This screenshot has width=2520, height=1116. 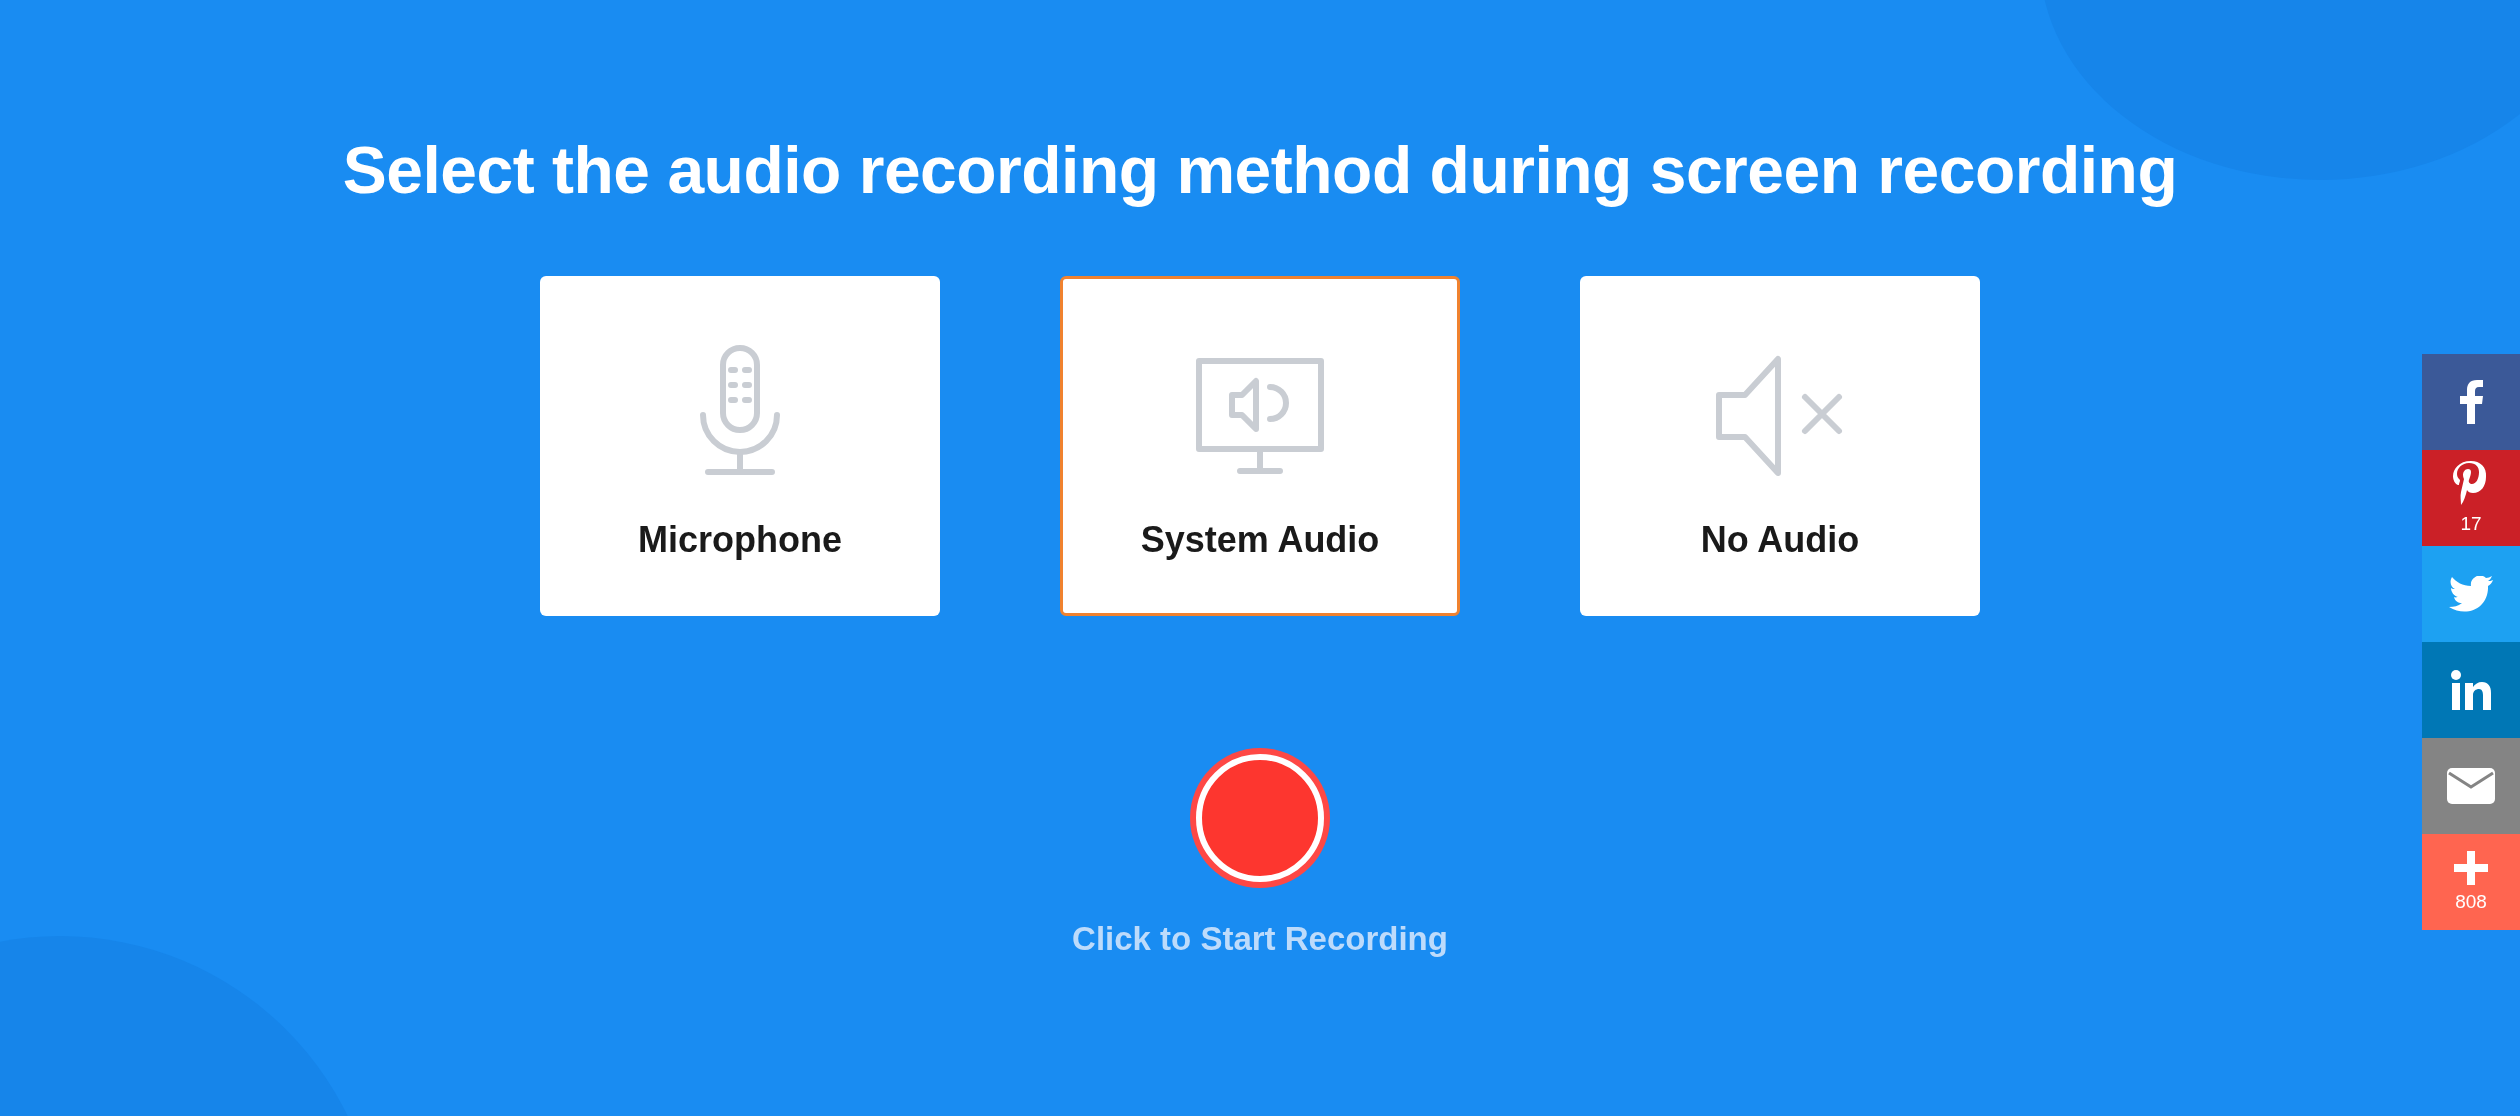 I want to click on bird-icon, so click(x=2471, y=594).